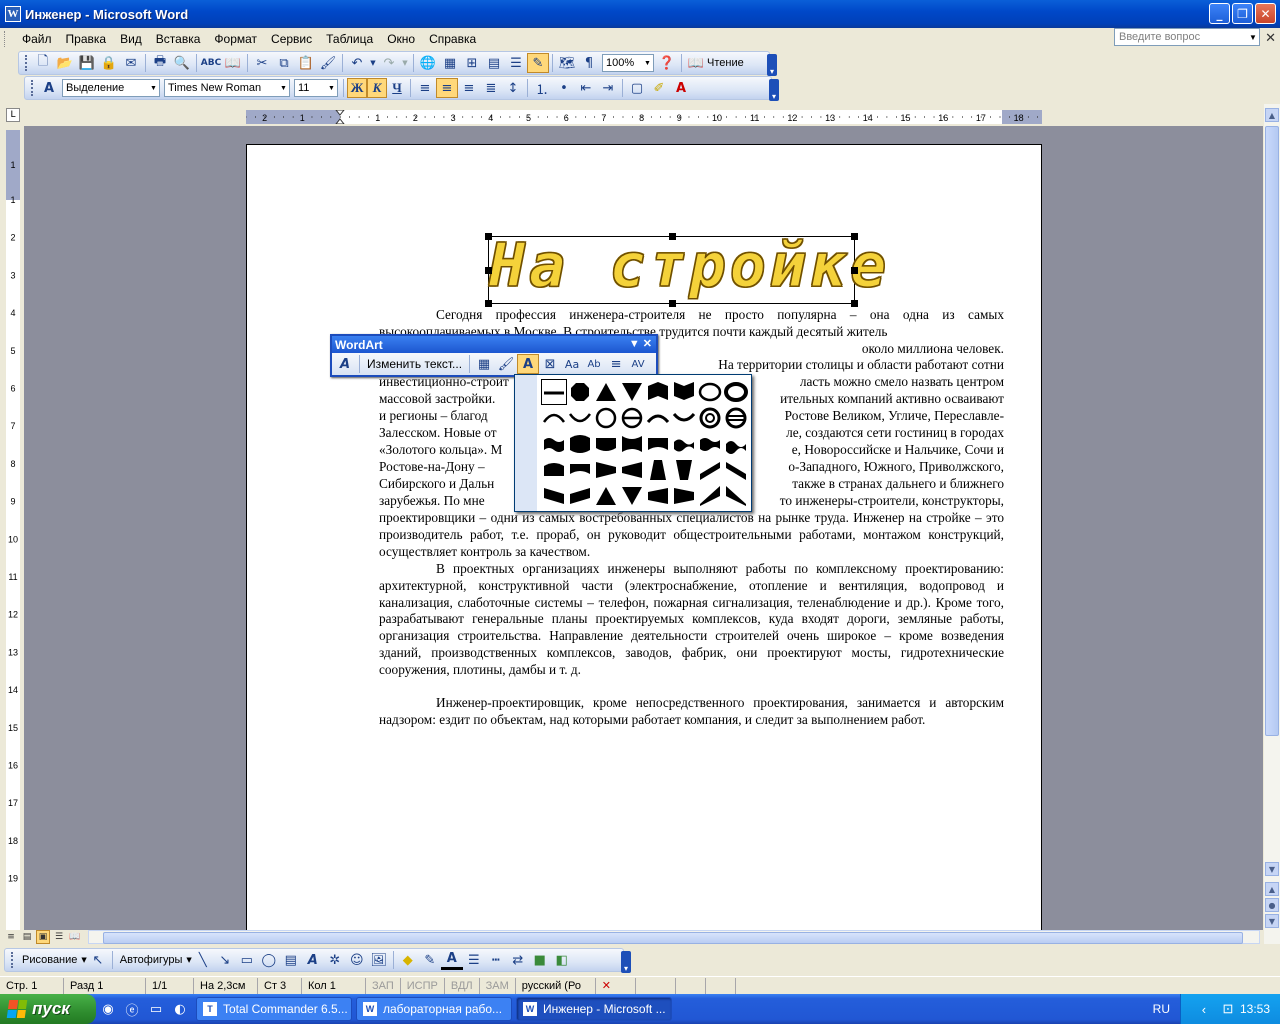 This screenshot has width=1280, height=1024. What do you see at coordinates (65, 63) in the screenshot?
I see `open-folder-icon: 📂` at bounding box center [65, 63].